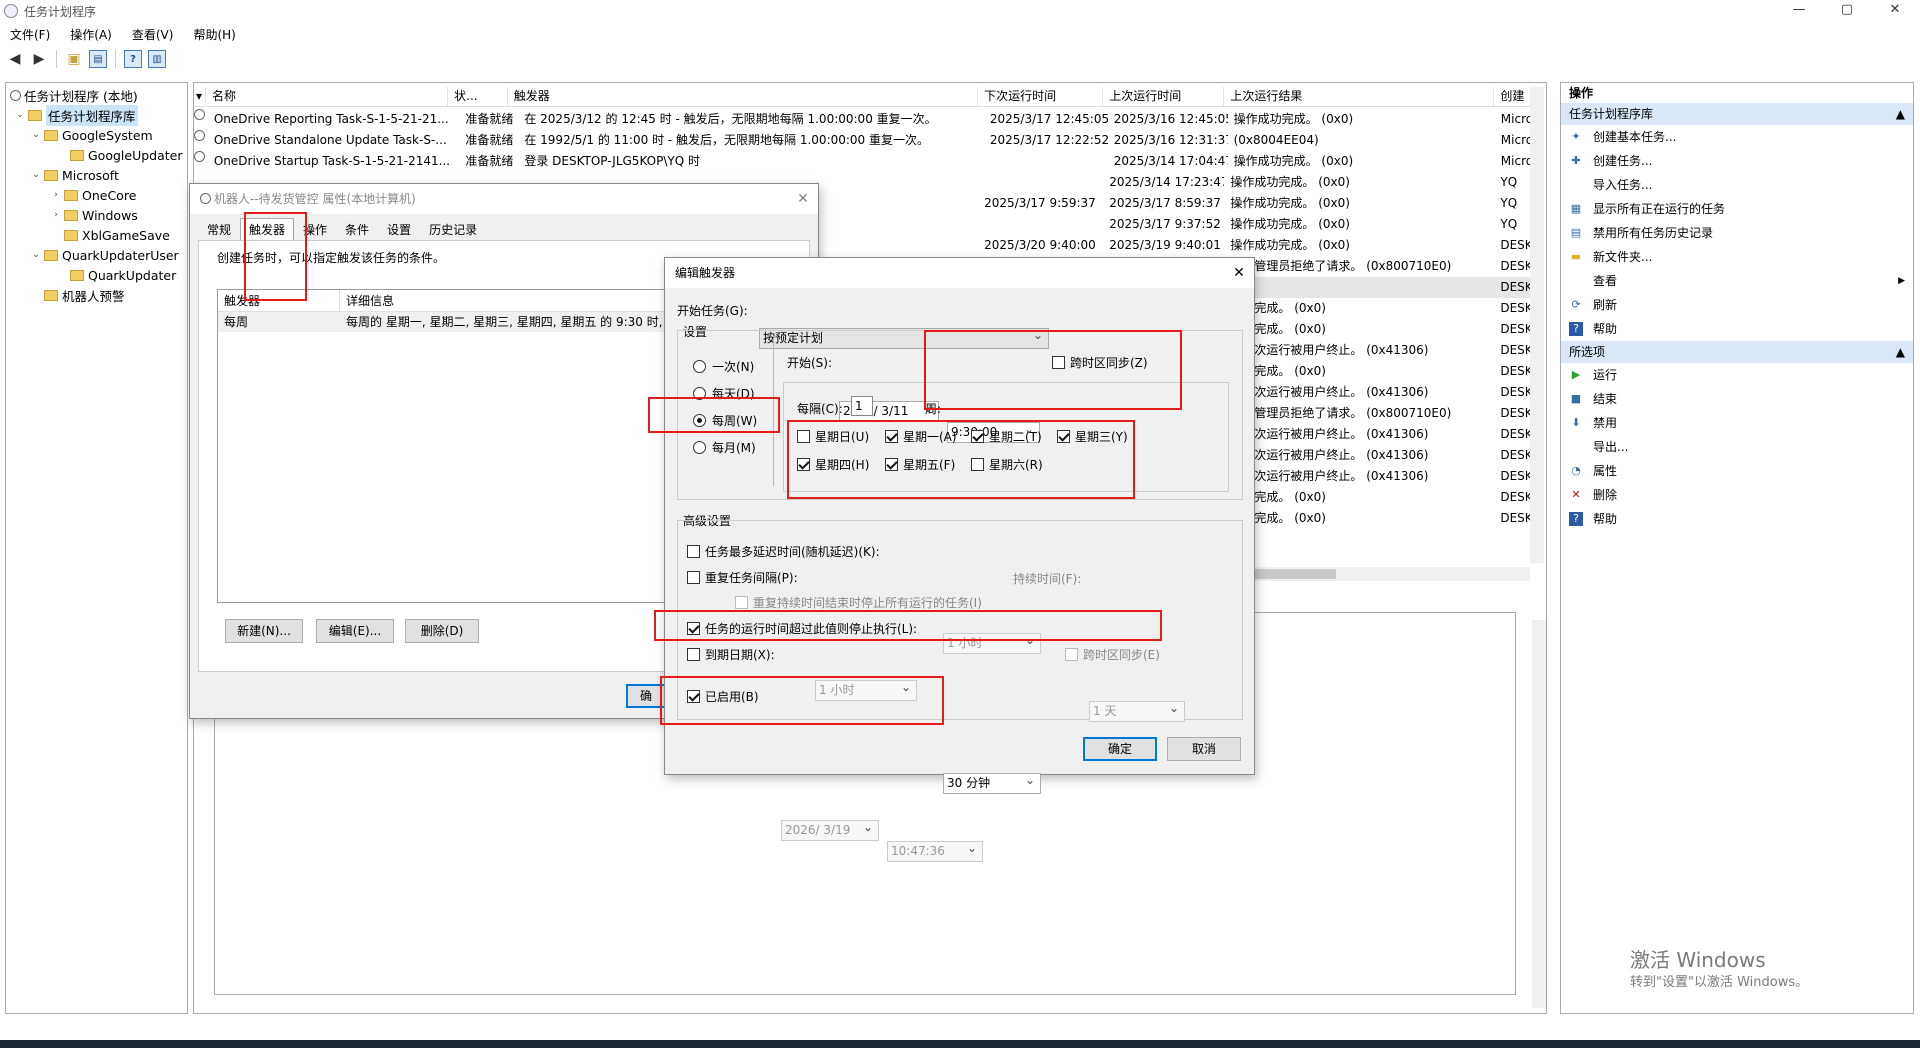  What do you see at coordinates (96, 115) in the screenshot?
I see `tree-library: ⌄ 任务计划程序库` at bounding box center [96, 115].